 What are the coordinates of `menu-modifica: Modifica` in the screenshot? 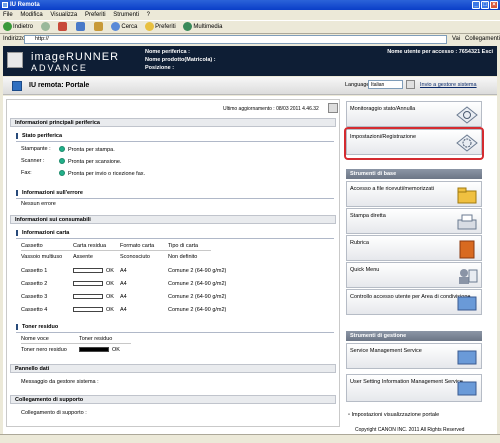 It's located at (31, 15).